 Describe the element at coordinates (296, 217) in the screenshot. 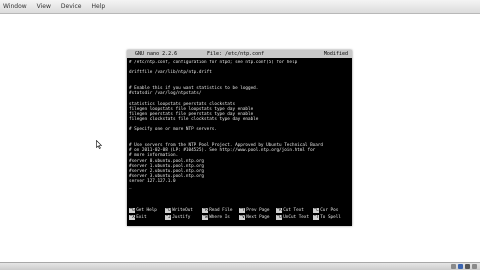

I see `shortcut-label: UnCut Text` at that location.